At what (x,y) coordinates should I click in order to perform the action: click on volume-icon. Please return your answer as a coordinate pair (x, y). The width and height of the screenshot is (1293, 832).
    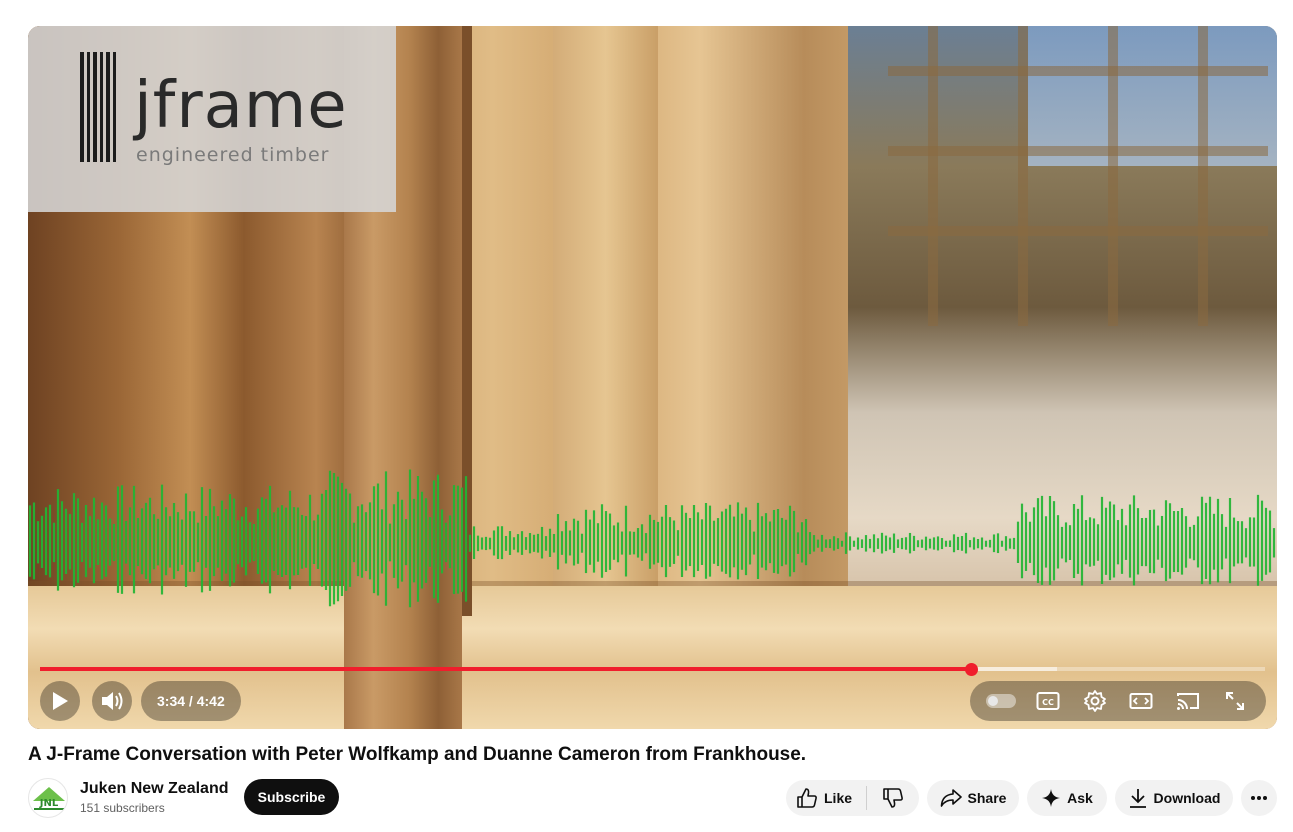
    Looking at the image, I should click on (112, 701).